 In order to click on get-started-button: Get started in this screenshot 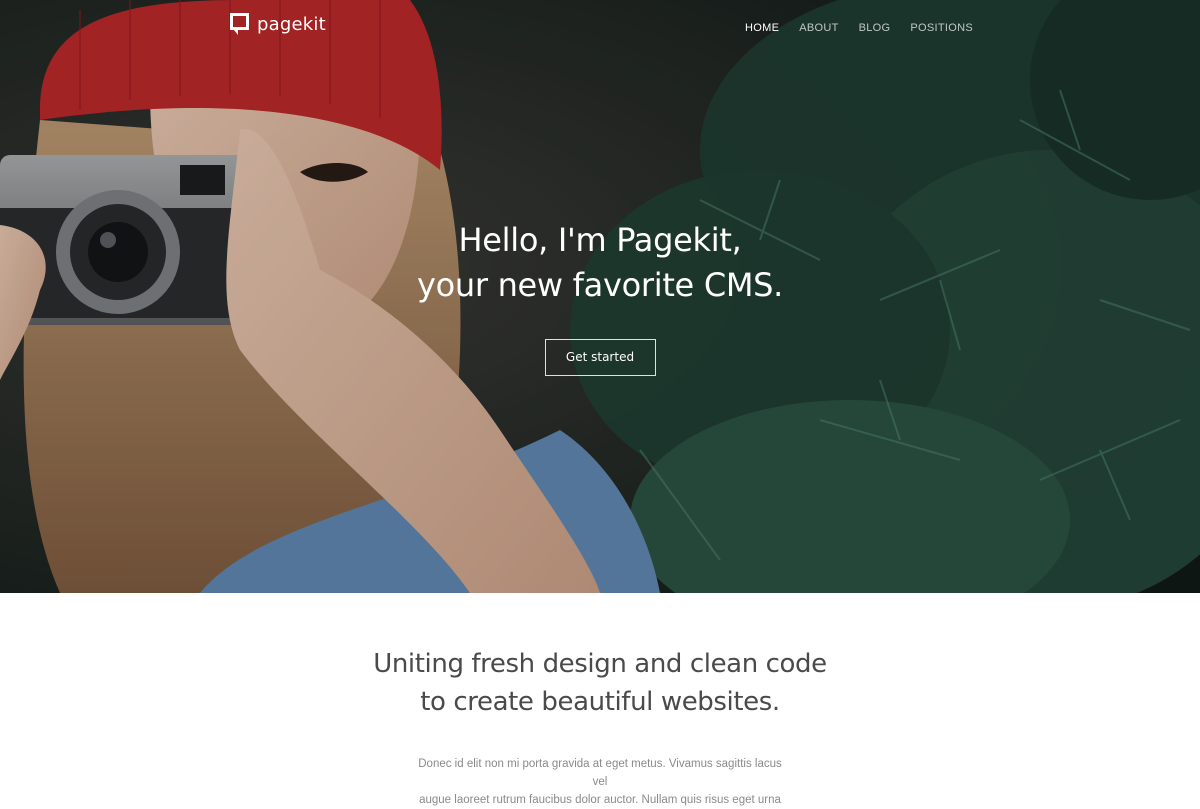, I will do `click(600, 357)`.